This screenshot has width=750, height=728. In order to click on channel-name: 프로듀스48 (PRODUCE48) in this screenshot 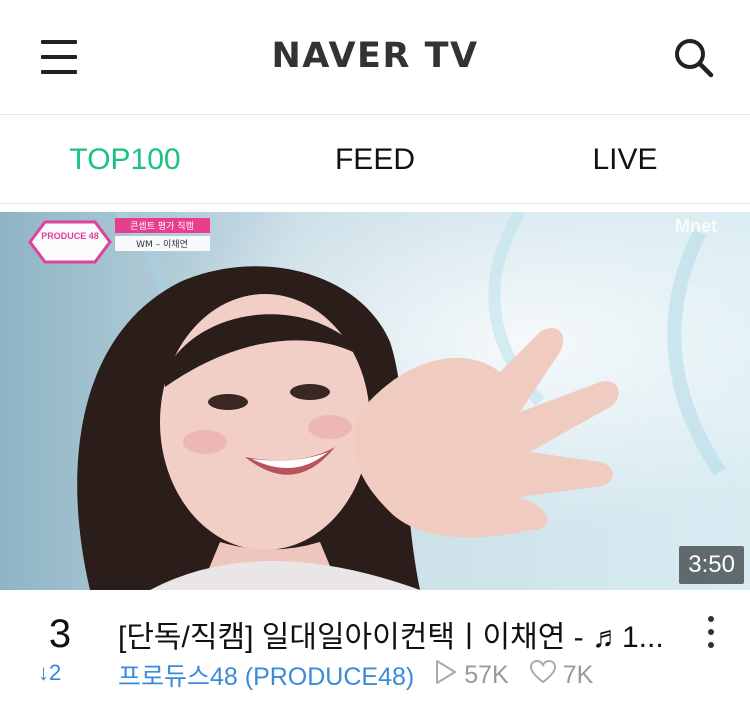, I will do `click(266, 675)`.